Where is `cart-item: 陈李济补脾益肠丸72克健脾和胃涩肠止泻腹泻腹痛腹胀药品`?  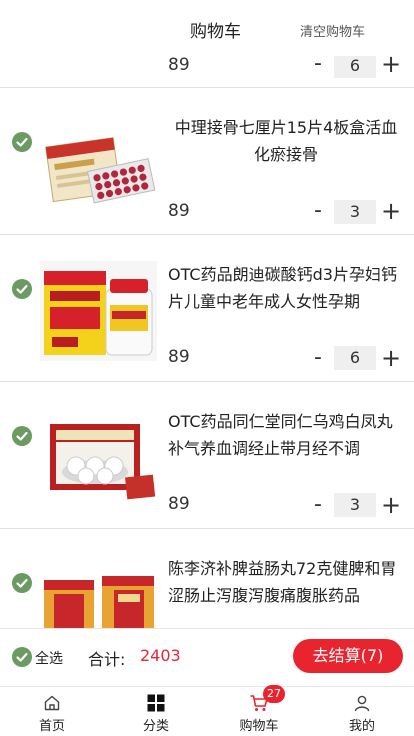
cart-item: 陈李济补脾益肠丸72克健脾和胃涩肠止泻腹泻腹痛腹胀药品 is located at coordinates (207, 582).